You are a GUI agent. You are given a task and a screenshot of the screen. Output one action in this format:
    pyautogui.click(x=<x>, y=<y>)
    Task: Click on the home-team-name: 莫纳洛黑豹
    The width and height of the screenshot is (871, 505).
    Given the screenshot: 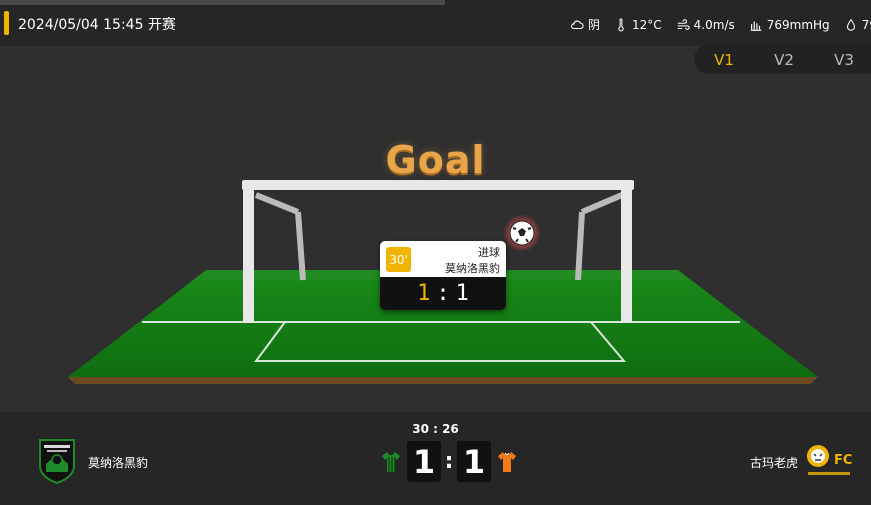 What is the action you would take?
    pyautogui.click(x=118, y=463)
    